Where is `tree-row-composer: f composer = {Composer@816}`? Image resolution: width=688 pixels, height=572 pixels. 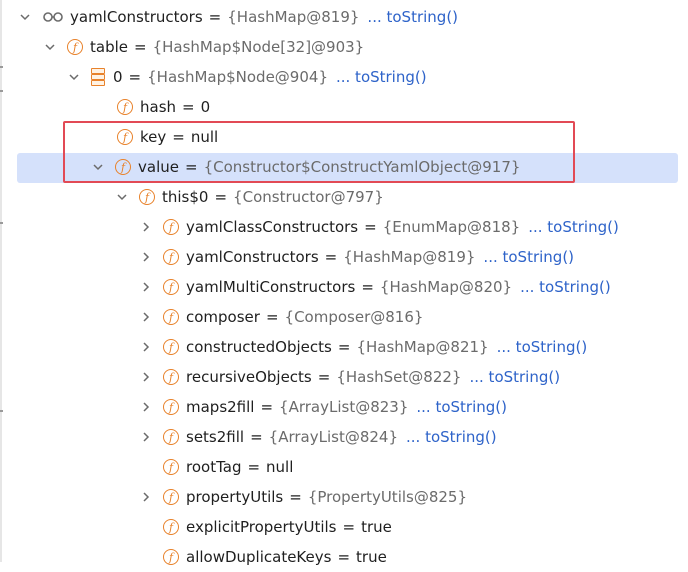
tree-row-composer: f composer = {Composer@816} is located at coordinates (344, 317).